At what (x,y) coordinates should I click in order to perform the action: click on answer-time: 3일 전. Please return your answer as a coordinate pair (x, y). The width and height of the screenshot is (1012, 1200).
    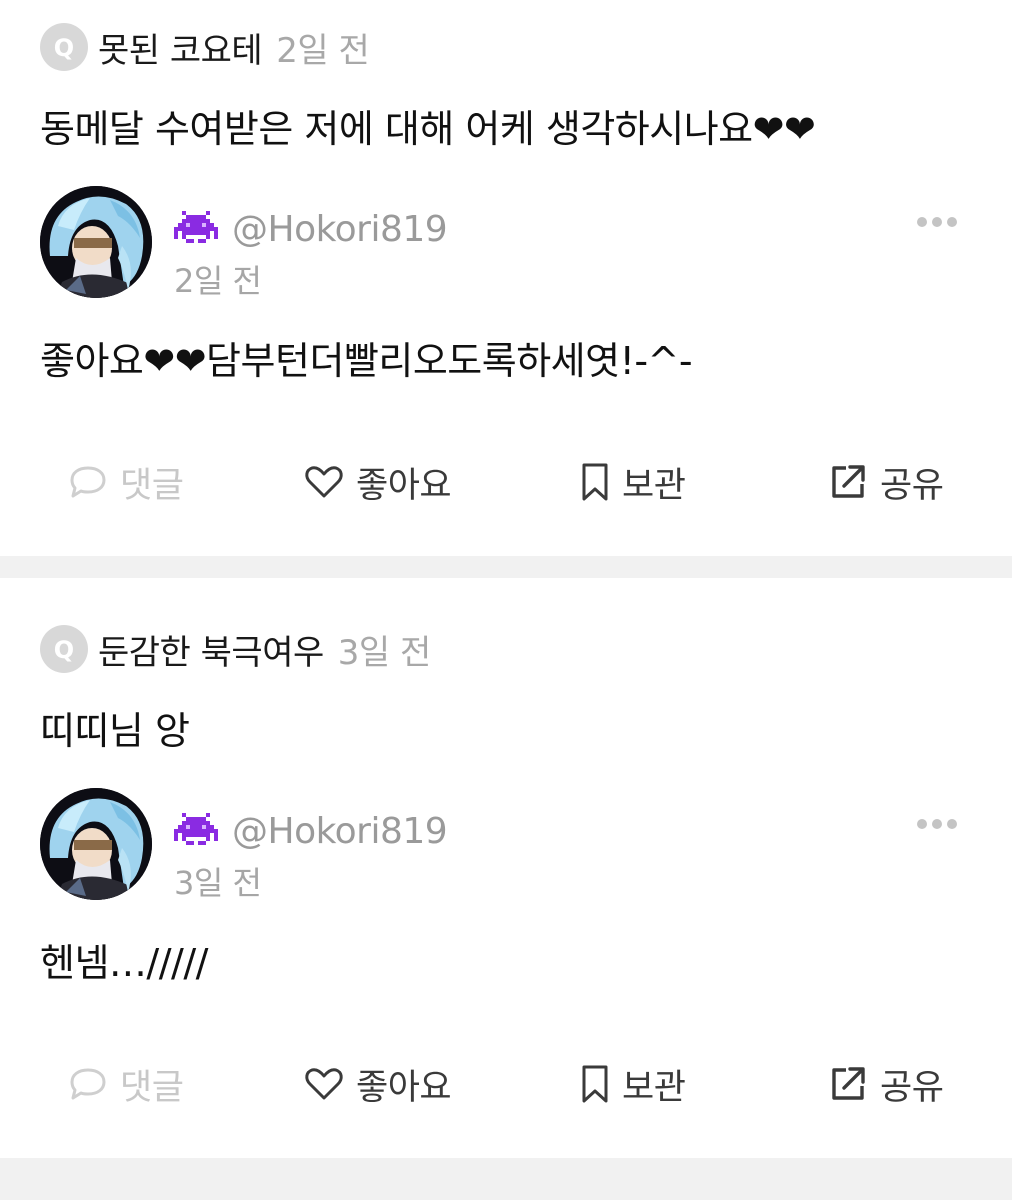
    Looking at the image, I should click on (218, 883).